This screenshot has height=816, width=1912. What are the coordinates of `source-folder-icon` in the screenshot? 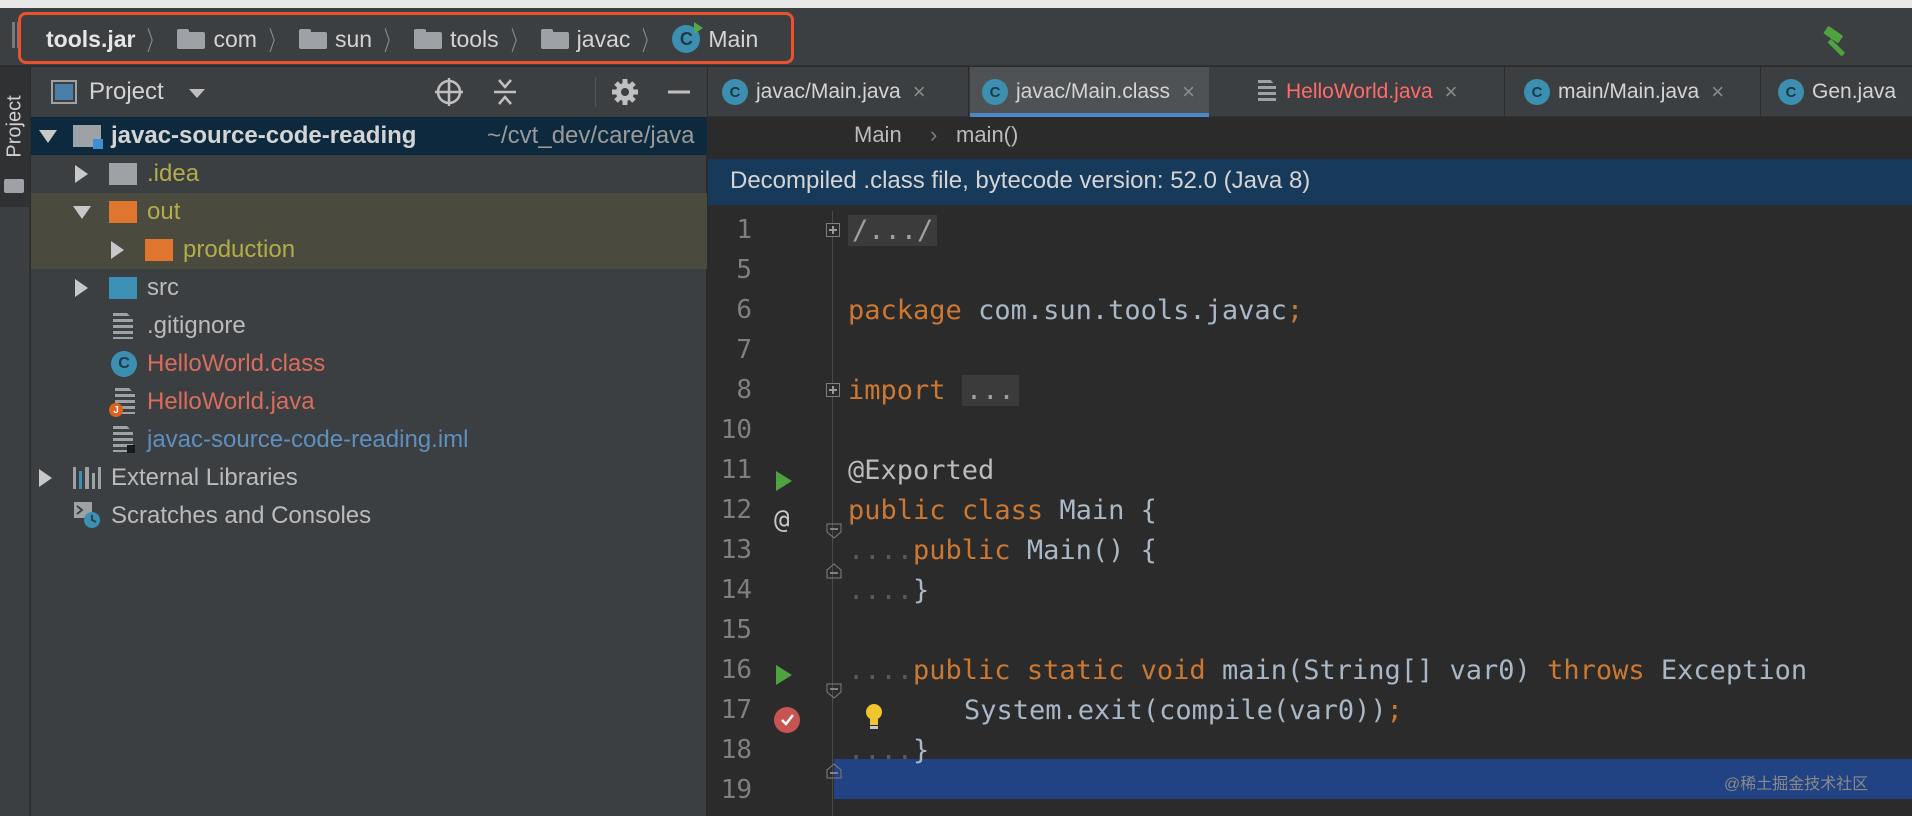 It's located at (123, 288).